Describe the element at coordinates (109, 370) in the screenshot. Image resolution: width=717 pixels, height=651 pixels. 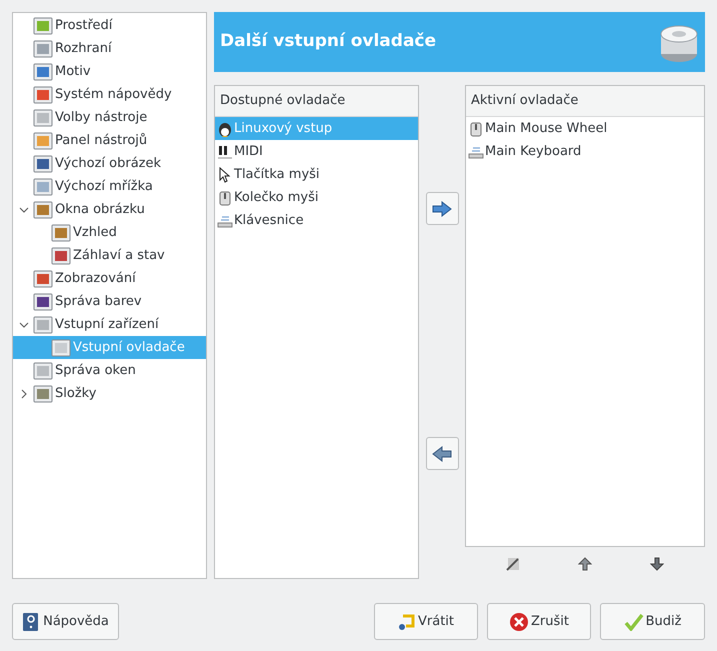
I see `tree-item: Správa oken` at that location.